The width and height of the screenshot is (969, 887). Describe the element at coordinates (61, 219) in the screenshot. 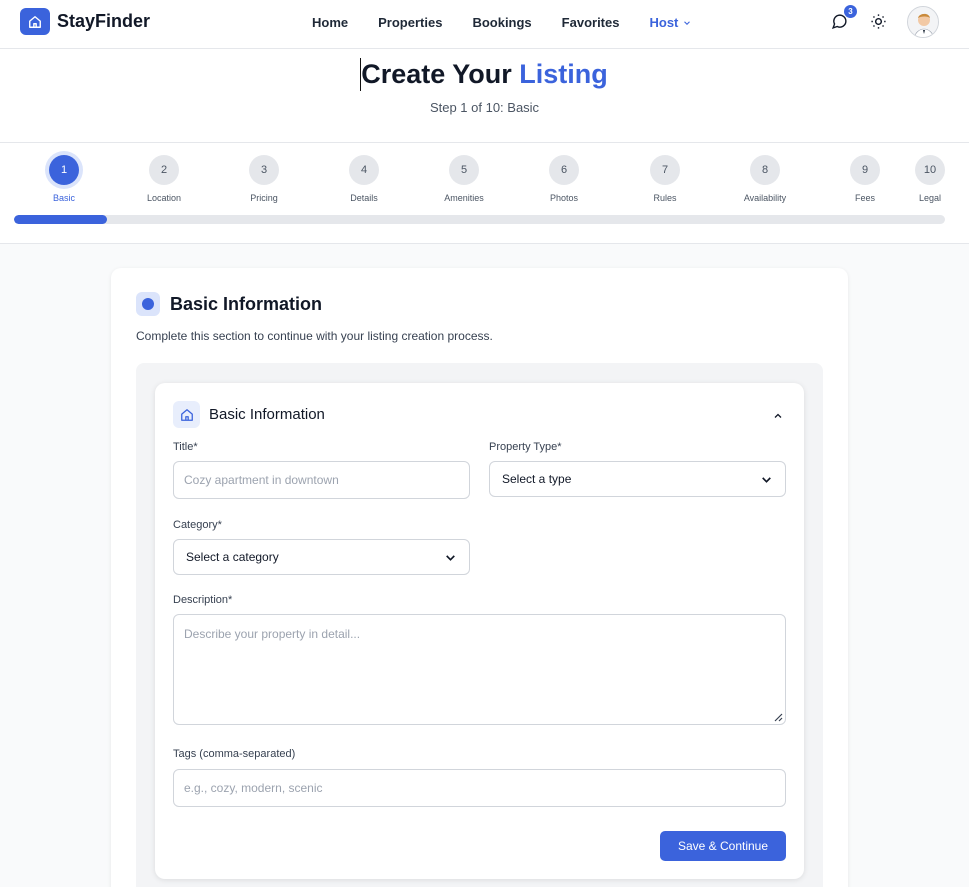

I see `progress-bar-fill` at that location.